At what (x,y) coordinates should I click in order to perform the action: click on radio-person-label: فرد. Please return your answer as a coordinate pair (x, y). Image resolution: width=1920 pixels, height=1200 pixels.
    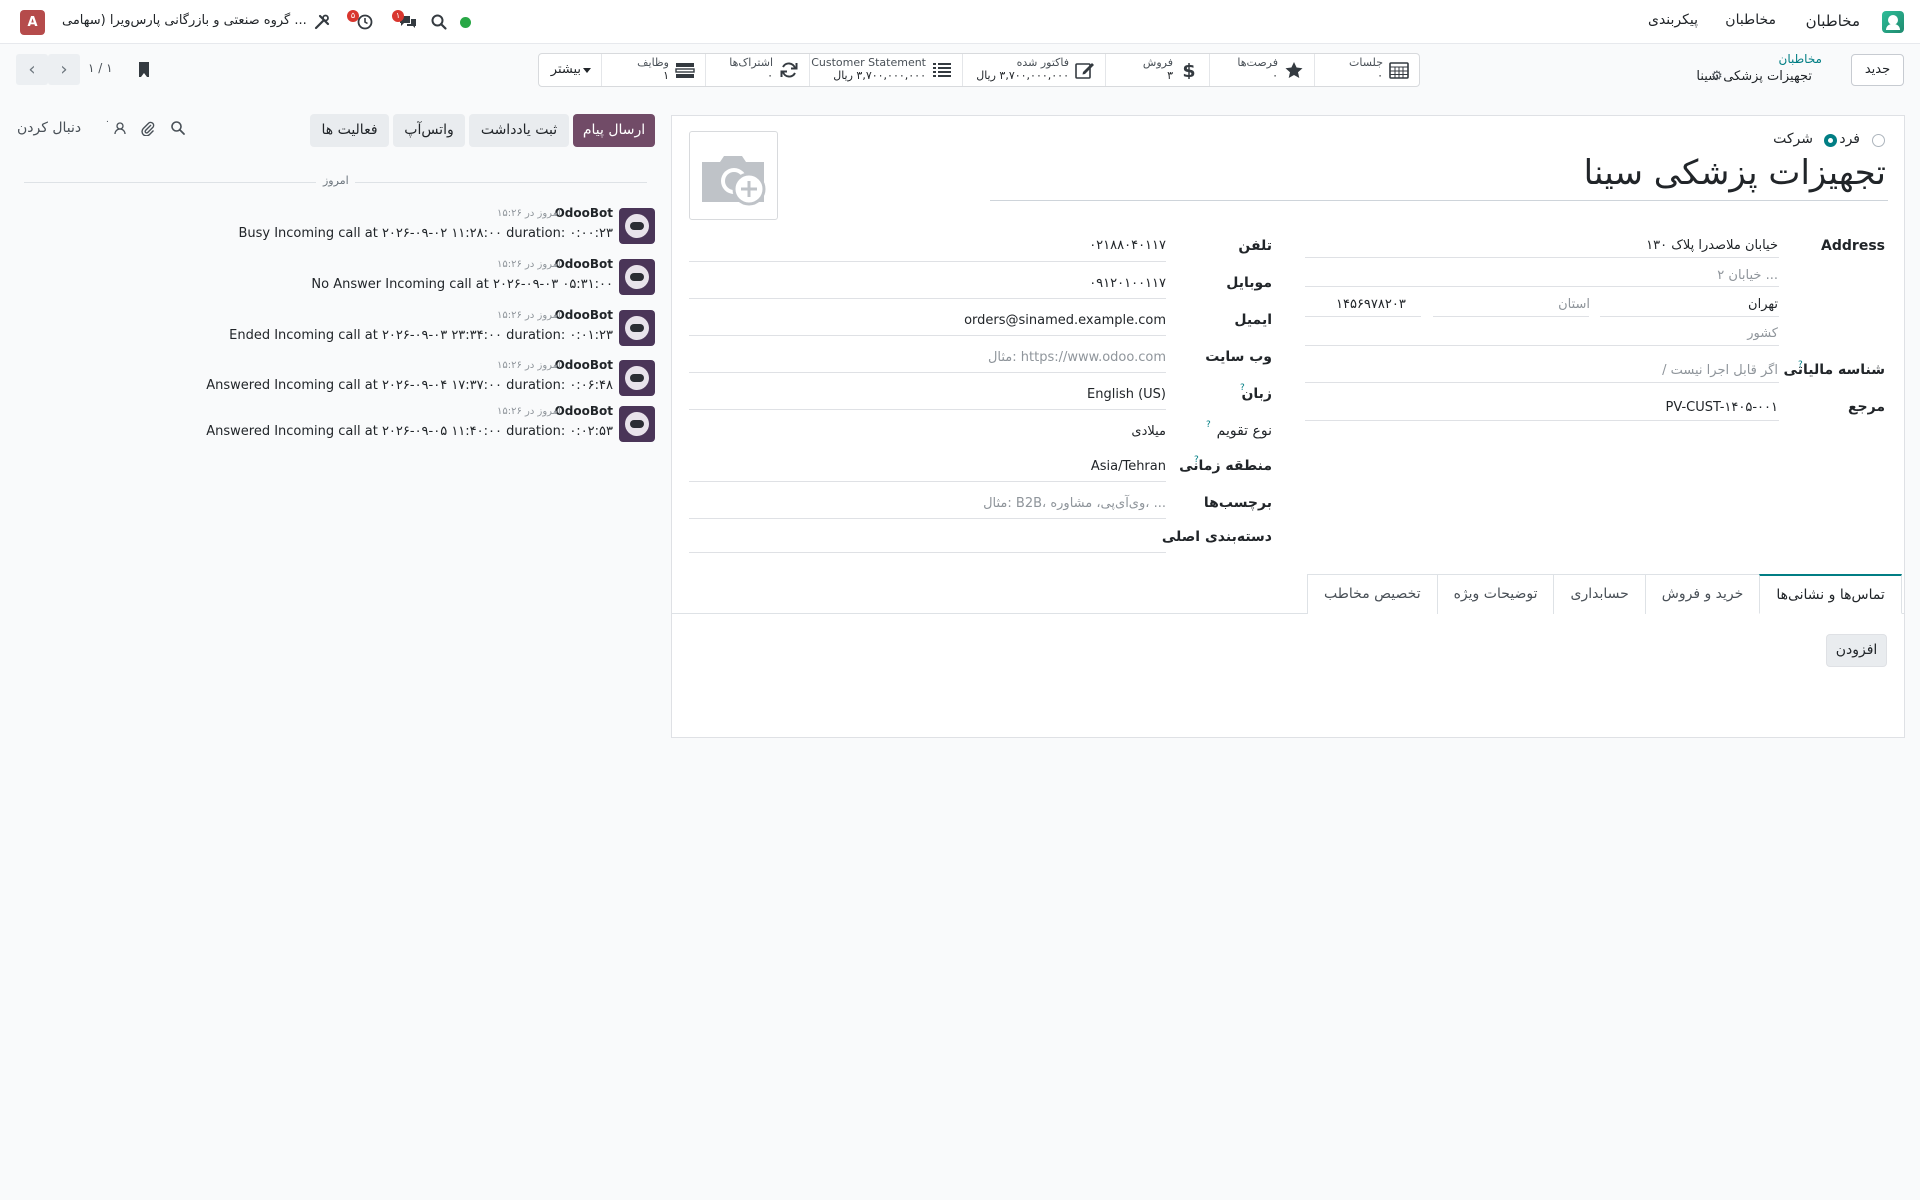
    Looking at the image, I should click on (1849, 139).